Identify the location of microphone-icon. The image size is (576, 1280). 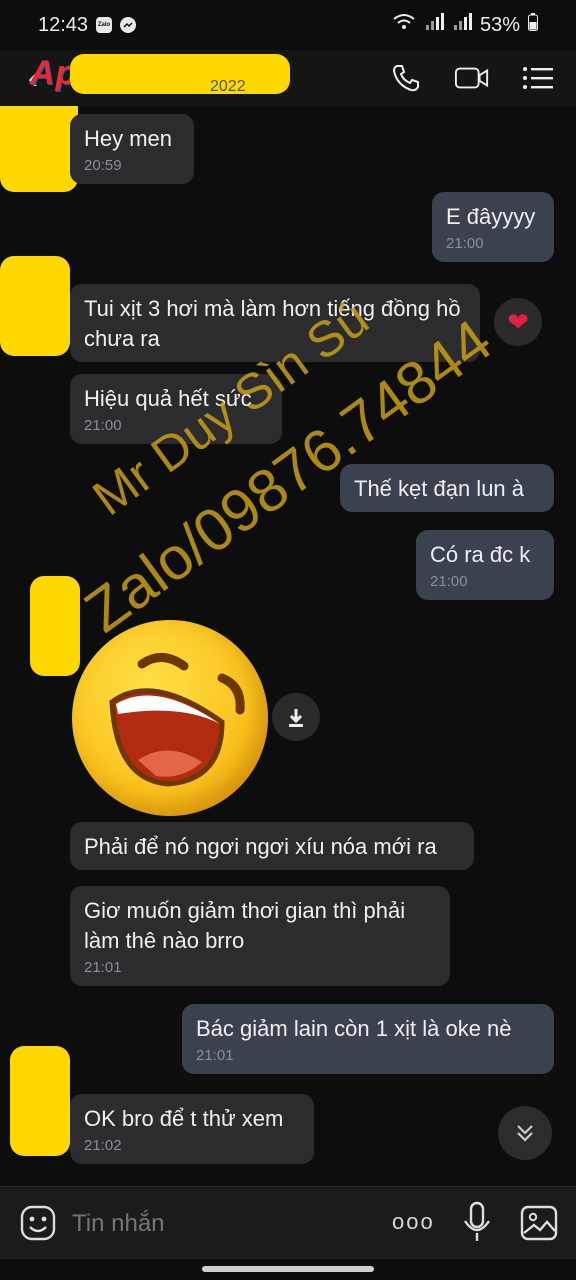
(477, 1221).